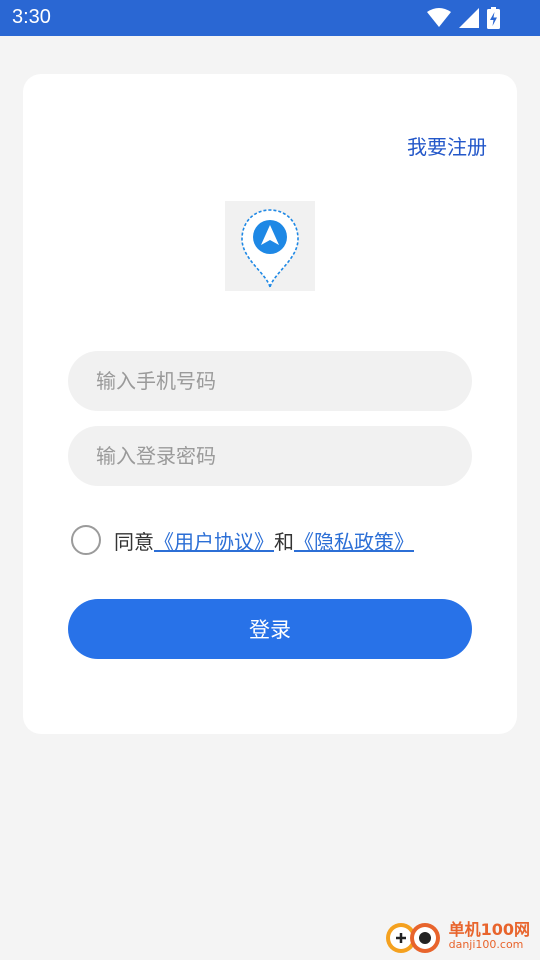 The height and width of the screenshot is (960, 540). What do you see at coordinates (270, 18) in the screenshot?
I see `status-bar: 3:30` at bounding box center [270, 18].